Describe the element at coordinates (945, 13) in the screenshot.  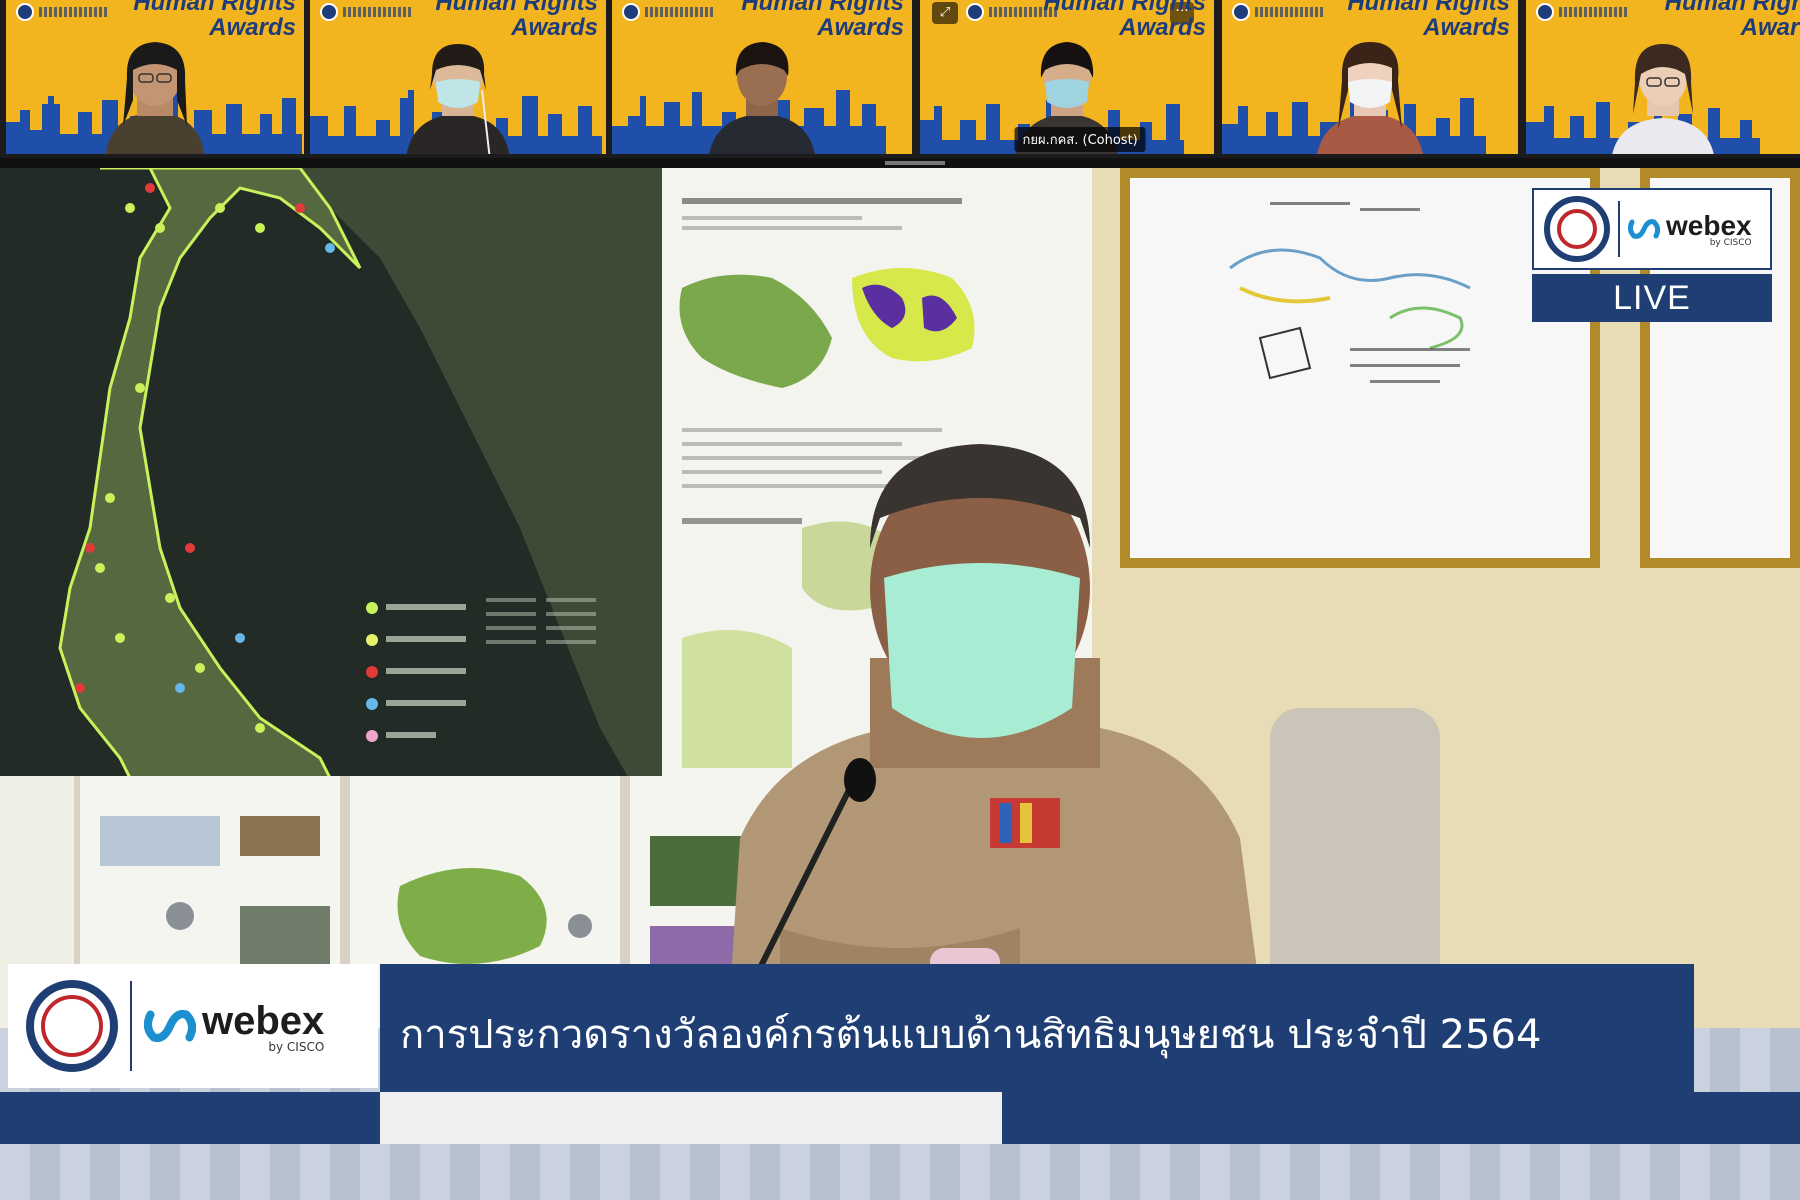
I see `expand-icon: ⤢` at that location.